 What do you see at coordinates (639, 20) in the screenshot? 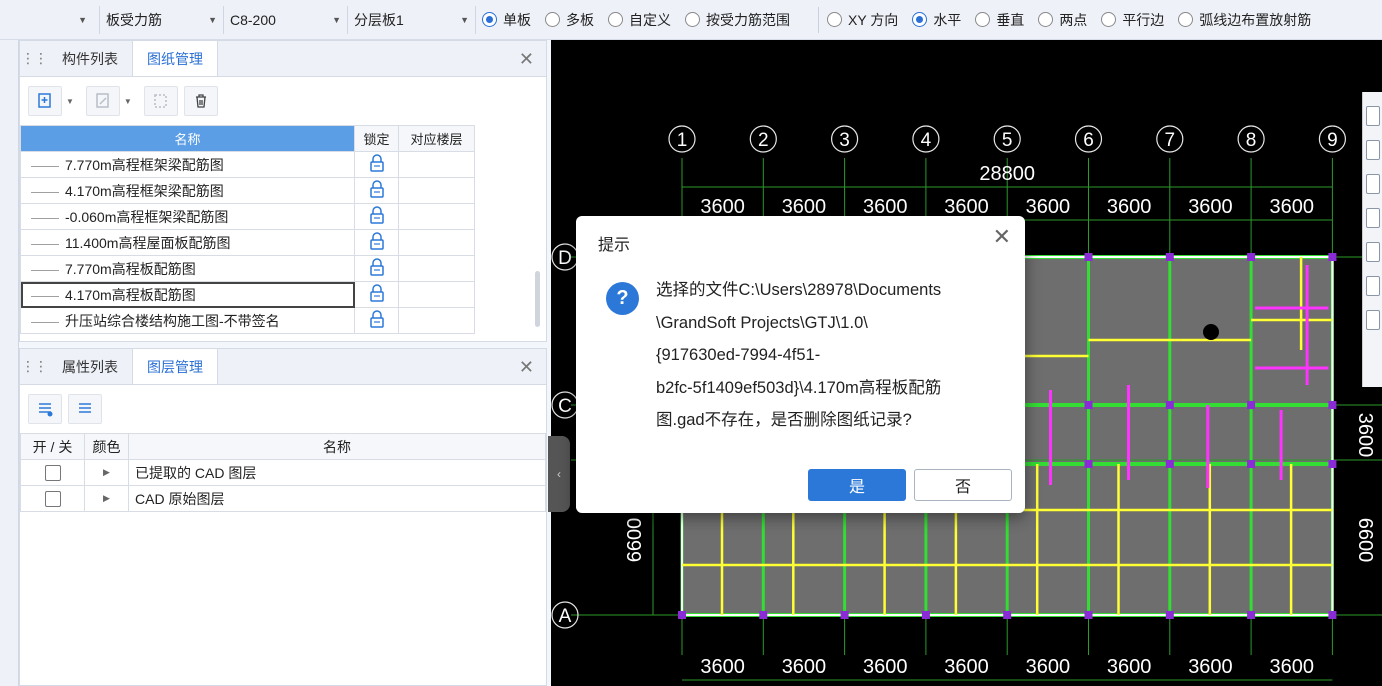
I see `mode-radio-2: 自定义` at bounding box center [639, 20].